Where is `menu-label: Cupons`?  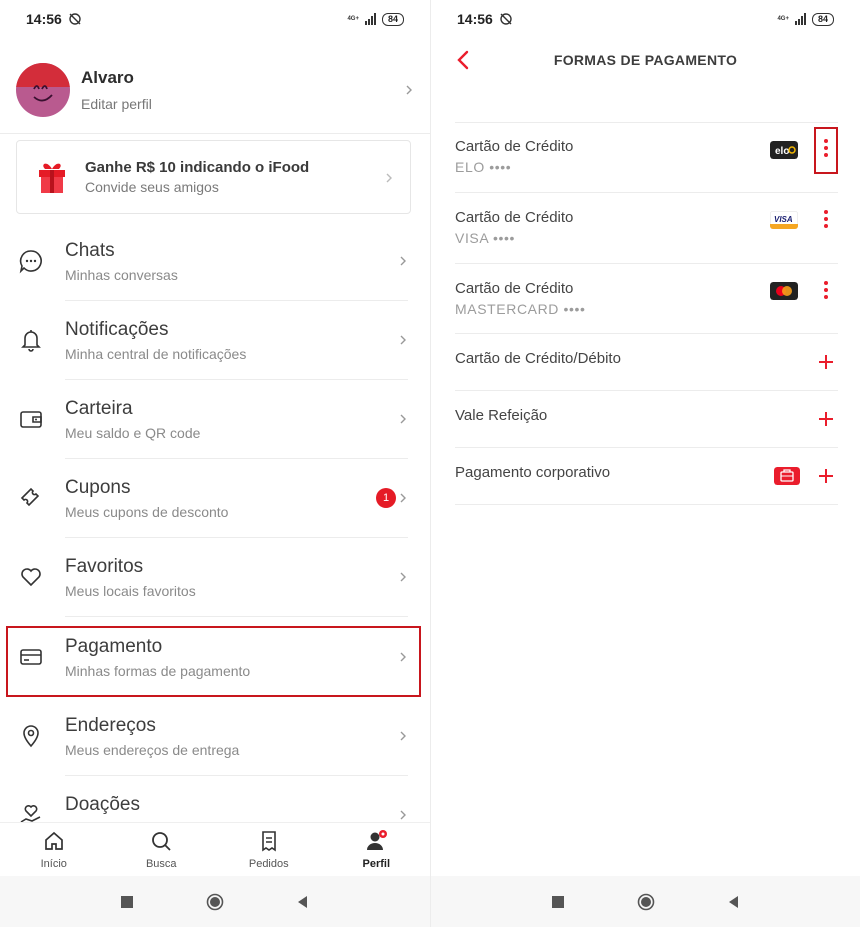
menu-label: Cupons is located at coordinates (98, 487).